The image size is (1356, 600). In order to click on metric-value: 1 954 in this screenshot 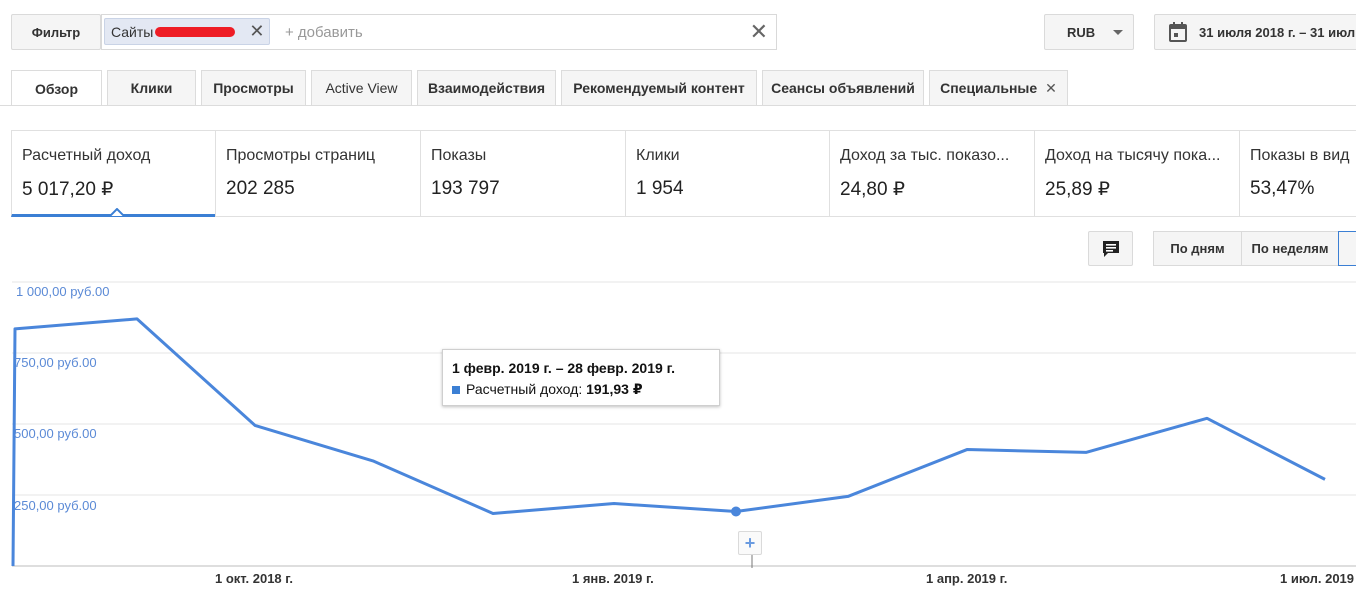, I will do `click(660, 188)`.